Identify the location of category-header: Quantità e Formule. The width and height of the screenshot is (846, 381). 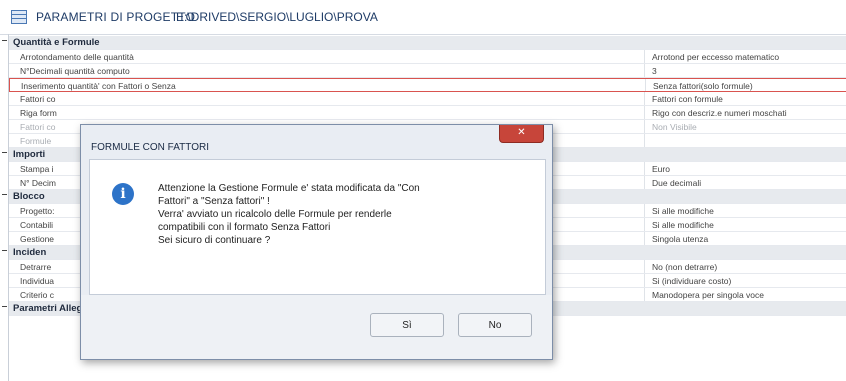
(424, 43).